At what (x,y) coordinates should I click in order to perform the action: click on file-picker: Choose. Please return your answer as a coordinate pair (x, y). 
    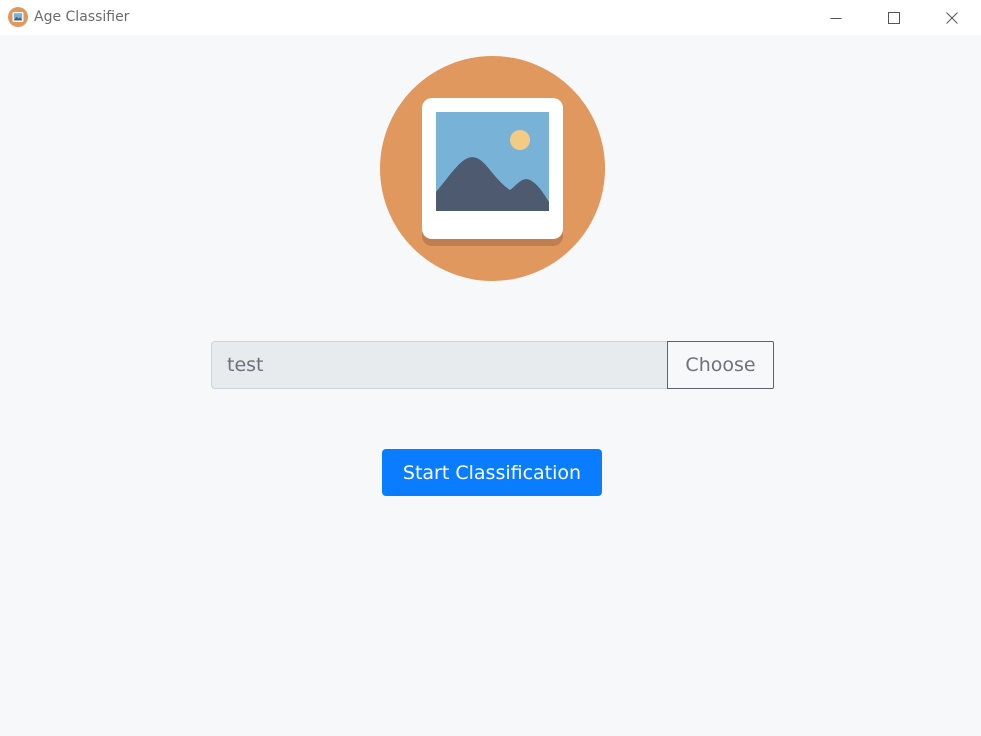
    Looking at the image, I should click on (492, 365).